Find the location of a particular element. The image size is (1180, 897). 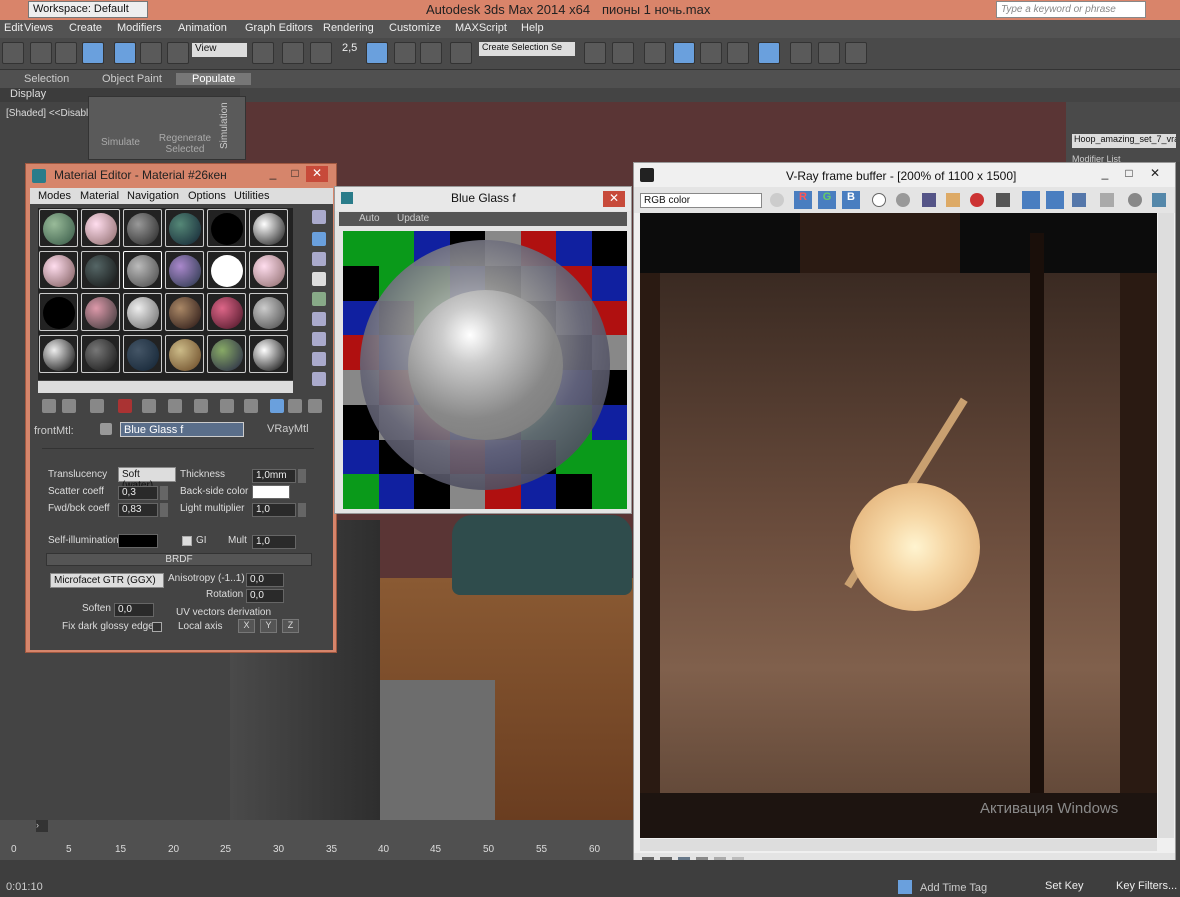

add-time-tag-button: Add Time Tag is located at coordinates (953, 888).